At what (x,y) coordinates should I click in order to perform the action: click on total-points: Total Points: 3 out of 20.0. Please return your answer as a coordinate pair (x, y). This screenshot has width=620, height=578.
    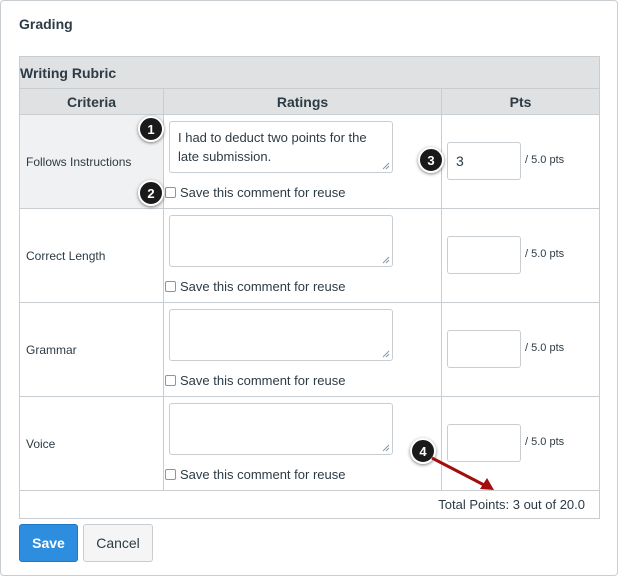
    Looking at the image, I should click on (309, 504).